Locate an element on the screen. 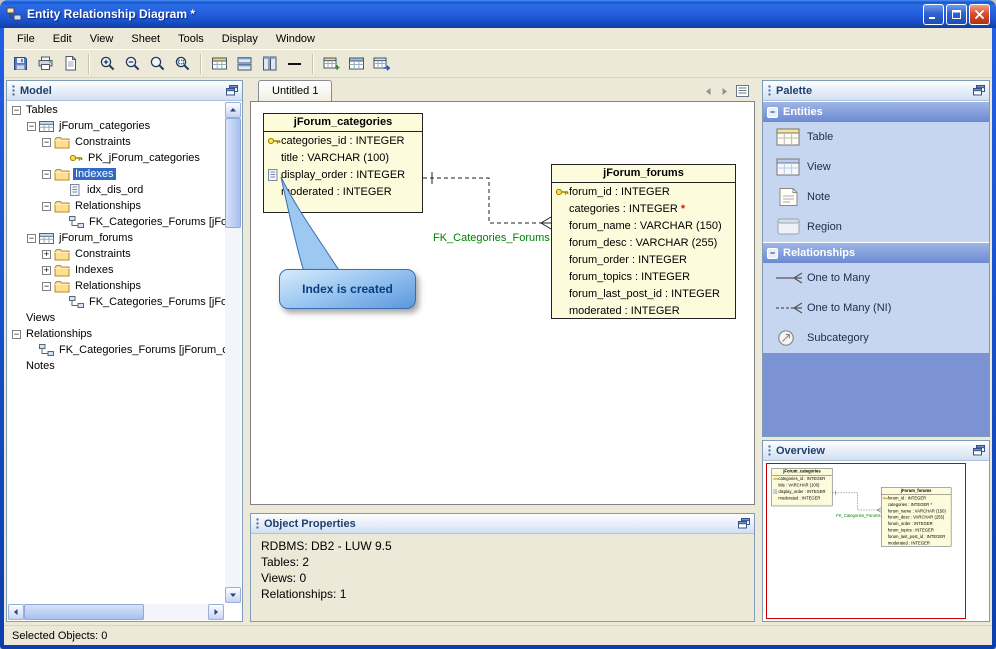 This screenshot has width=996, height=649. menu-view: View is located at coordinates (102, 39).